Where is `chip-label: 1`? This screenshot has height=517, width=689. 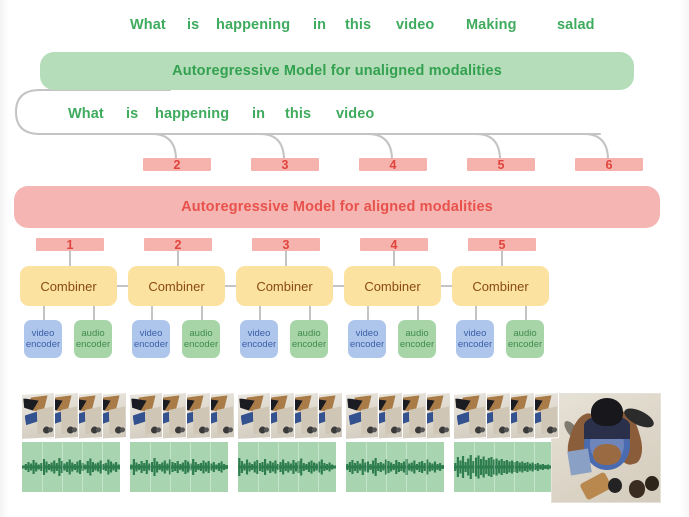 chip-label: 1 is located at coordinates (70, 244).